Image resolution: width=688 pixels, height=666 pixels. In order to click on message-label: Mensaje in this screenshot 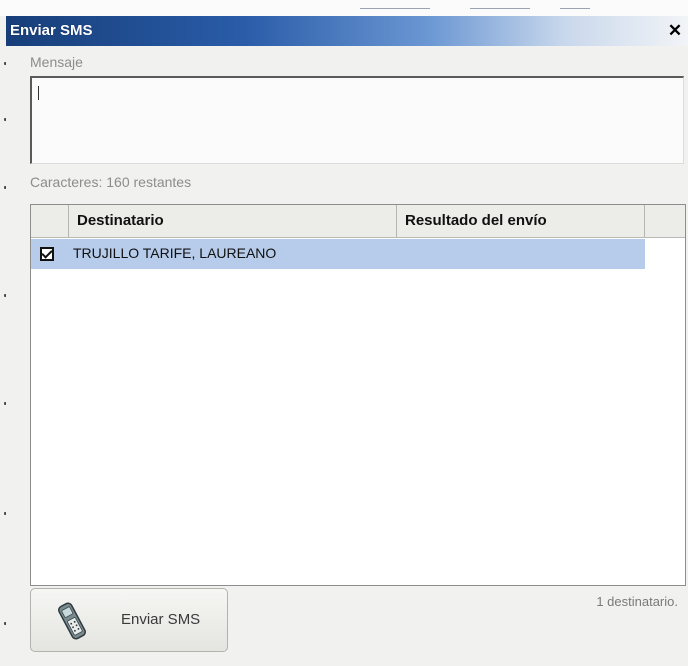, I will do `click(56, 62)`.